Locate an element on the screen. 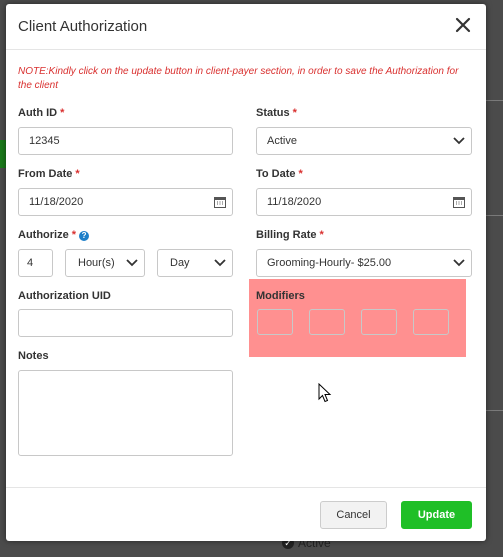 Image resolution: width=503 pixels, height=557 pixels. update-button: Update is located at coordinates (436, 515).